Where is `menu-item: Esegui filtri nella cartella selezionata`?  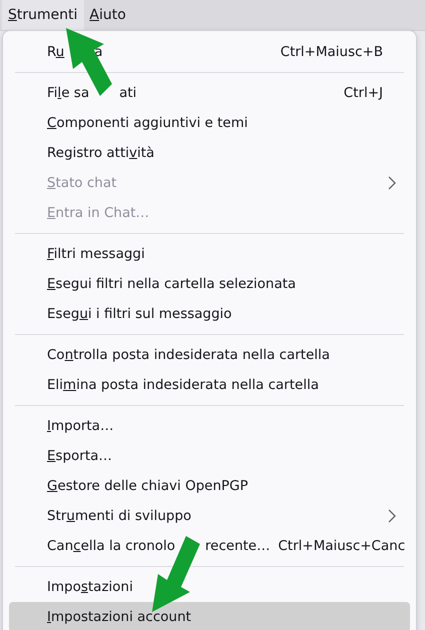 menu-item: Esegui filtri nella cartella selezionata is located at coordinates (209, 284).